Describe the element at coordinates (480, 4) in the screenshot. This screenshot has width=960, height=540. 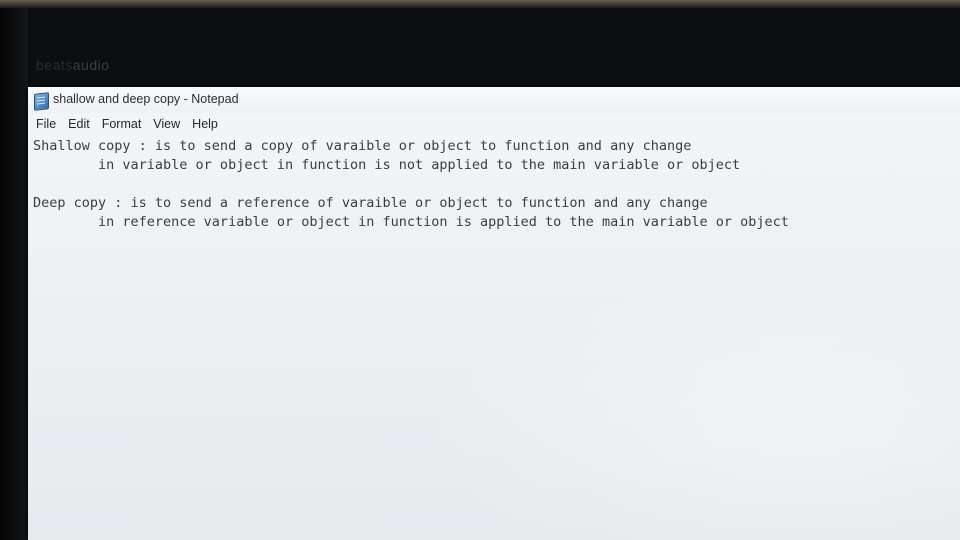
I see `laptop-bezel-top` at that location.